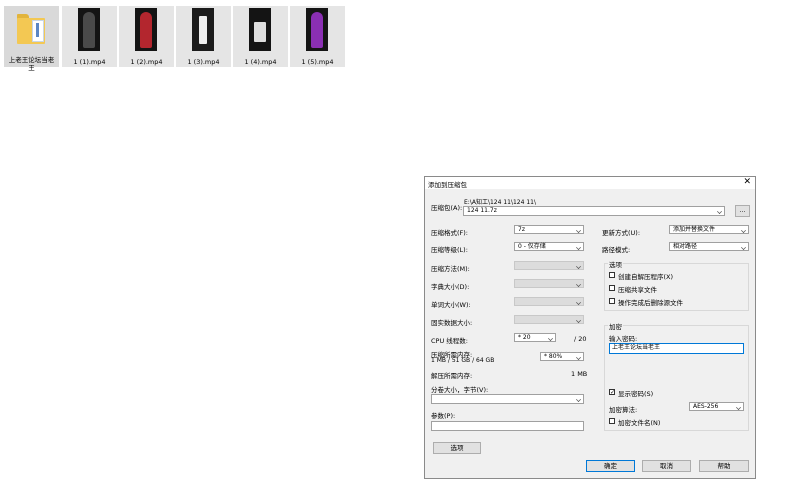 This screenshot has height=492, width=800. What do you see at coordinates (507, 399) in the screenshot?
I see `split-size-combo` at bounding box center [507, 399].